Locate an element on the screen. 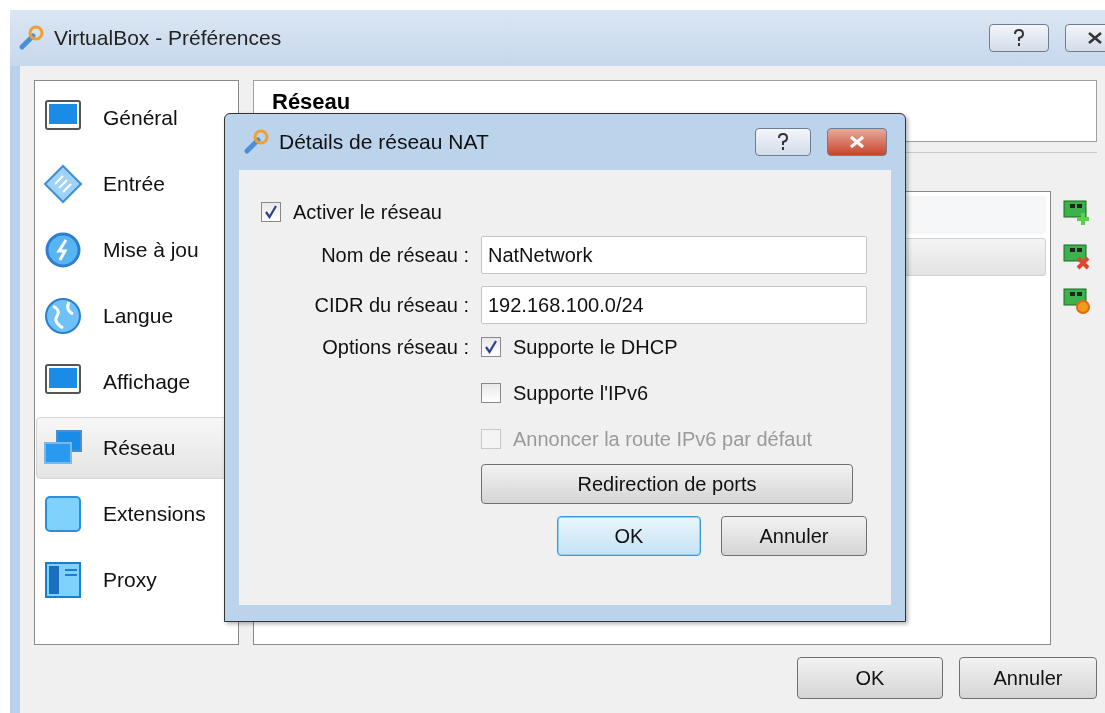  app-icon is located at coordinates (31, 38).